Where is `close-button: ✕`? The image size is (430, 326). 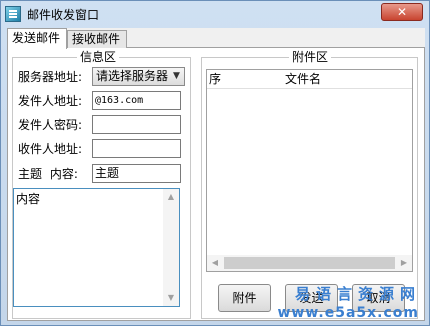 close-button: ✕ is located at coordinates (402, 12).